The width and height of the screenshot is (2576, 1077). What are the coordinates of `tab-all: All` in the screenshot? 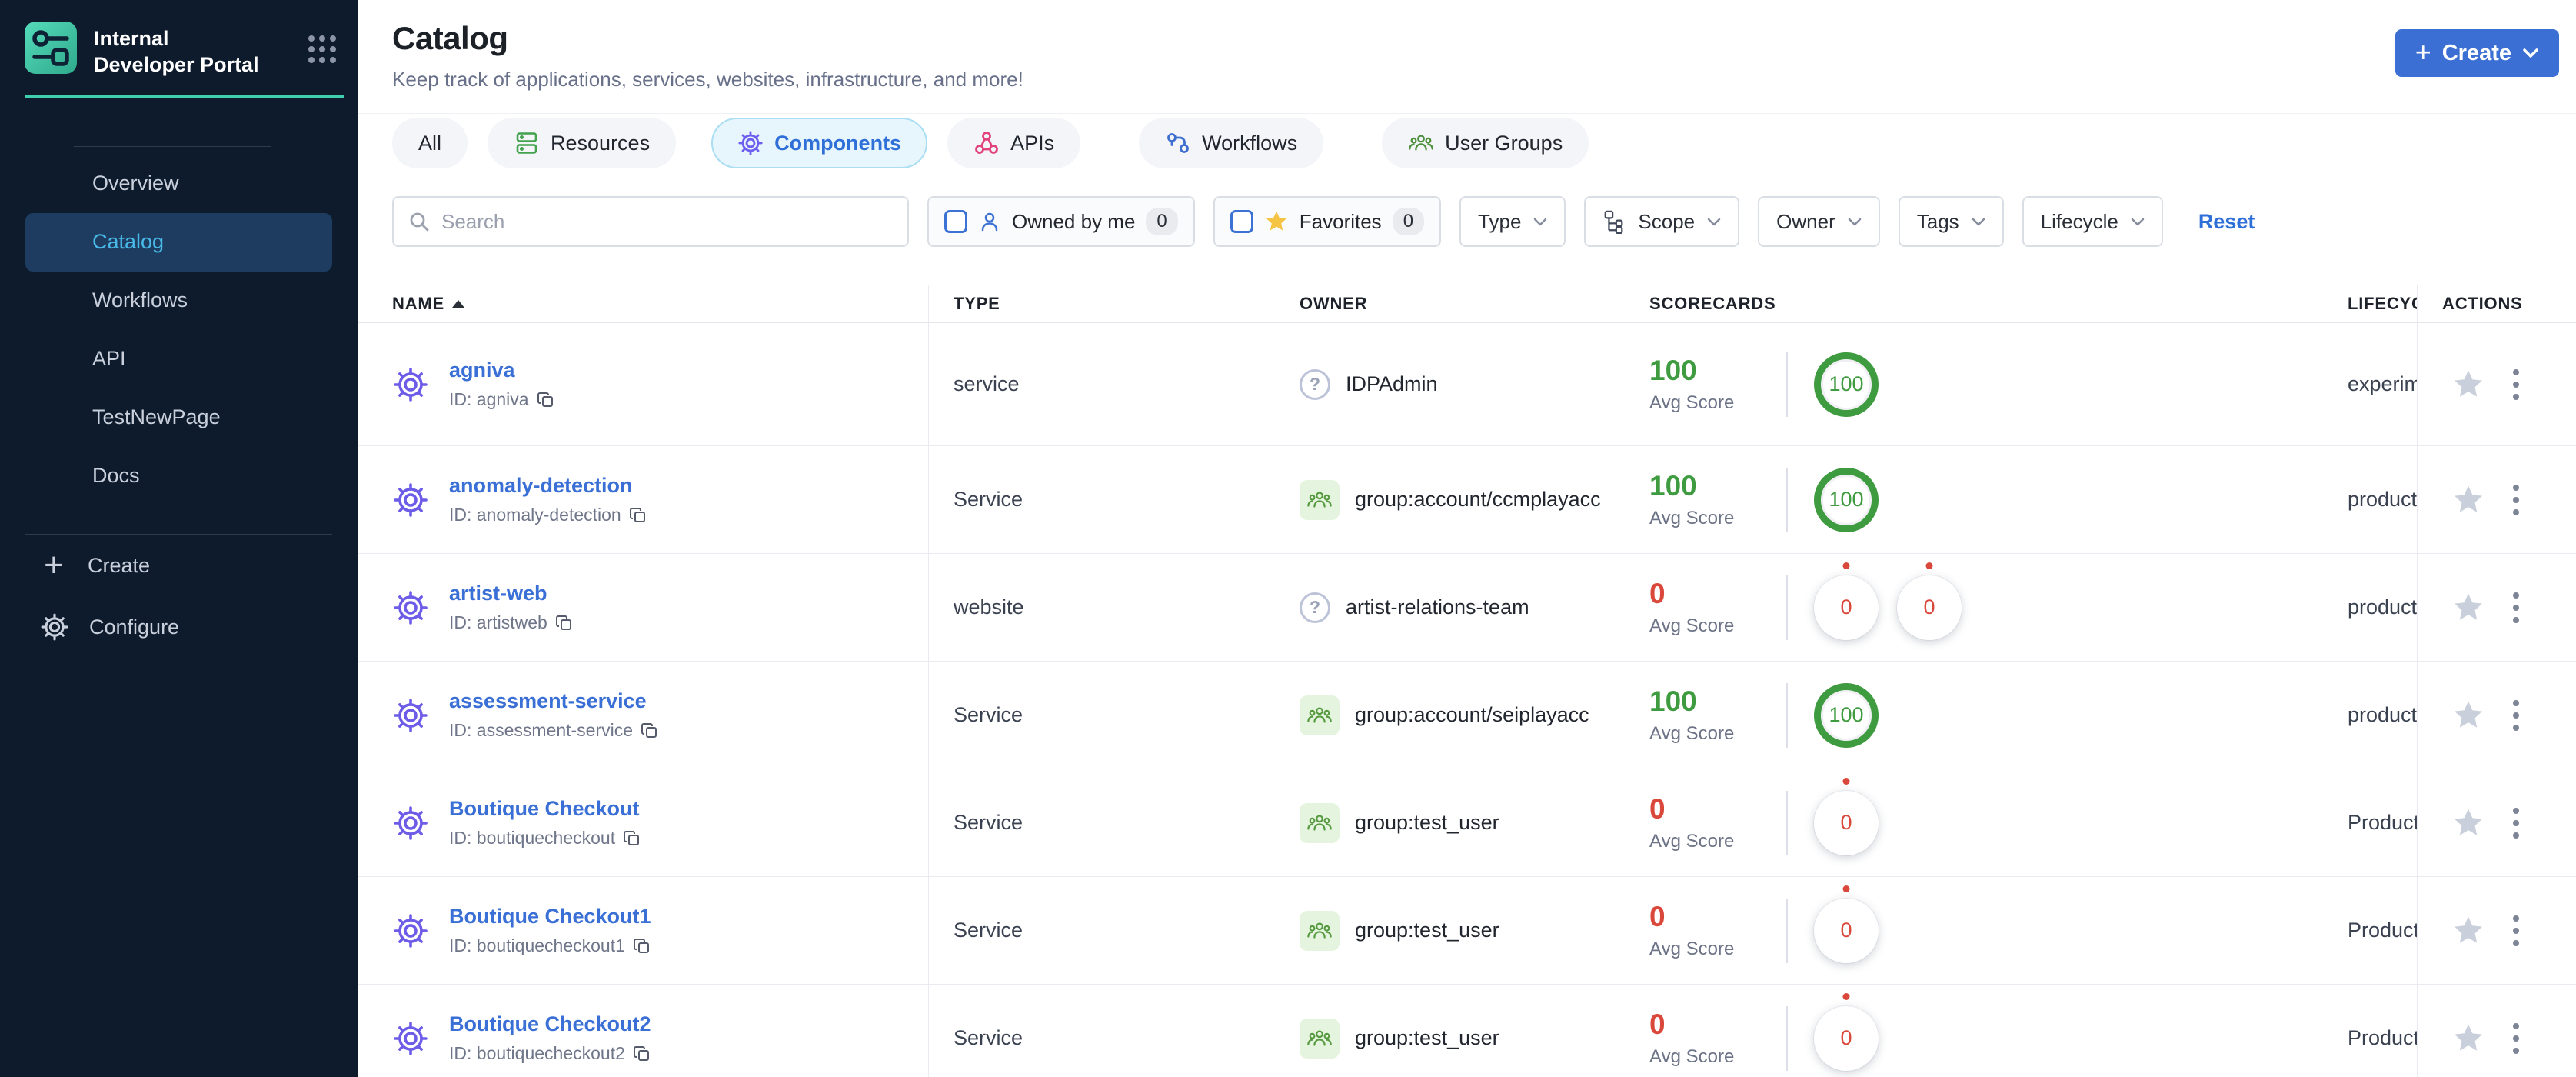 It's located at (430, 143).